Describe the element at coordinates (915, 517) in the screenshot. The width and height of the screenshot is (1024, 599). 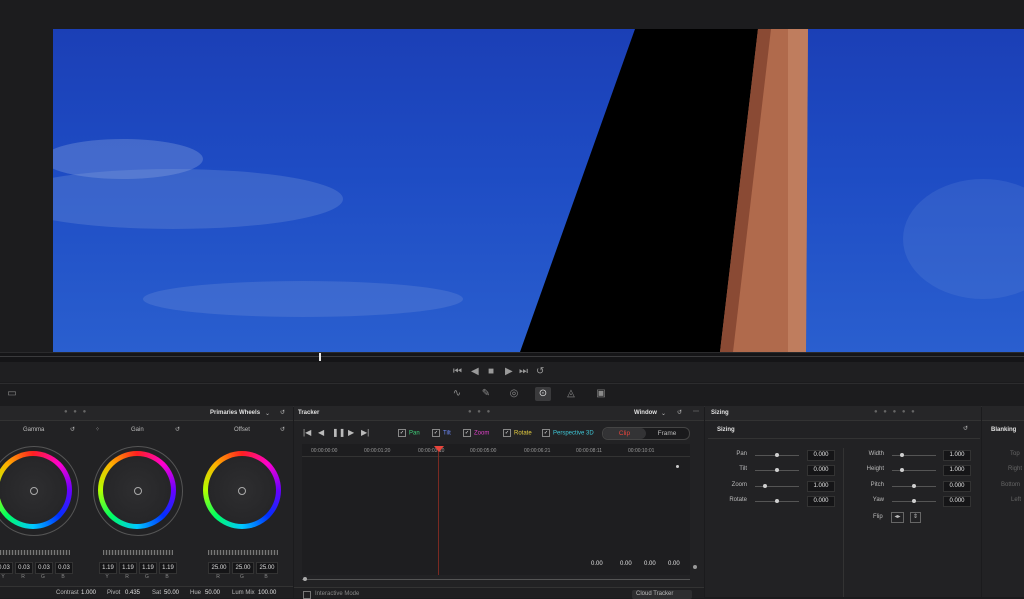
I see `flip-vertical-icon: ⇕` at that location.